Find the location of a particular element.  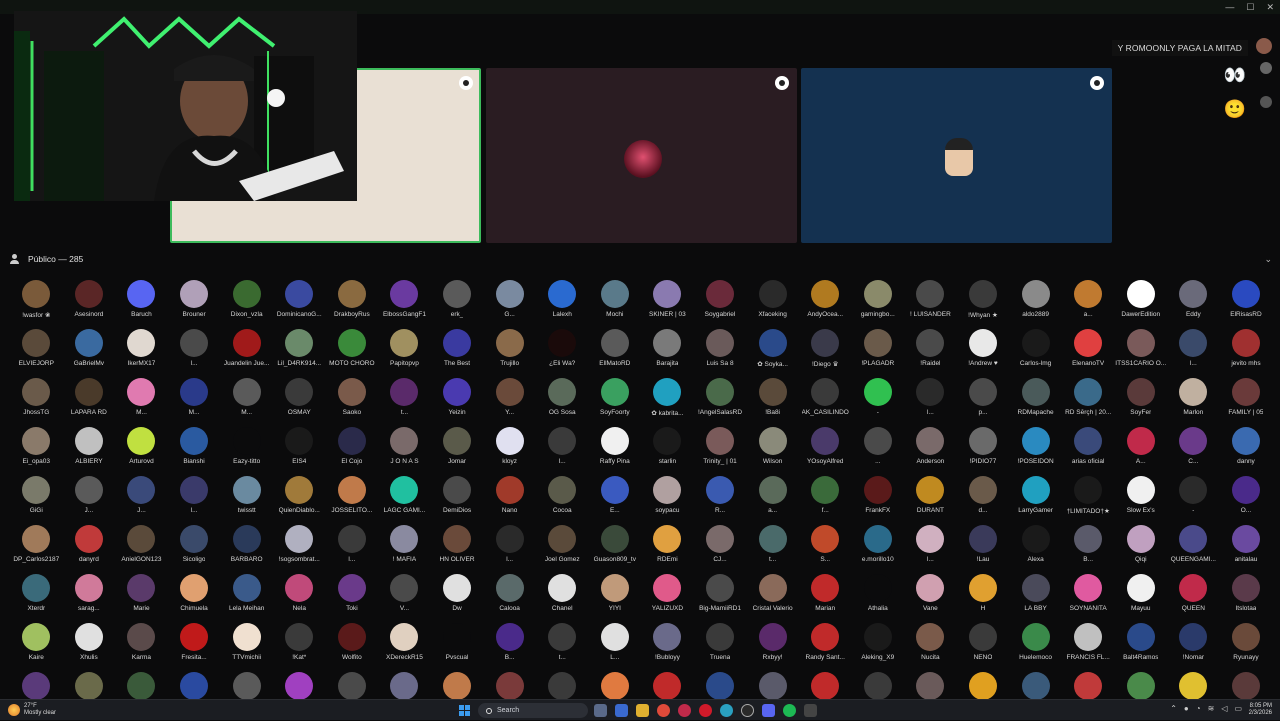

member-item: ALBIERY is located at coordinates (89, 451).